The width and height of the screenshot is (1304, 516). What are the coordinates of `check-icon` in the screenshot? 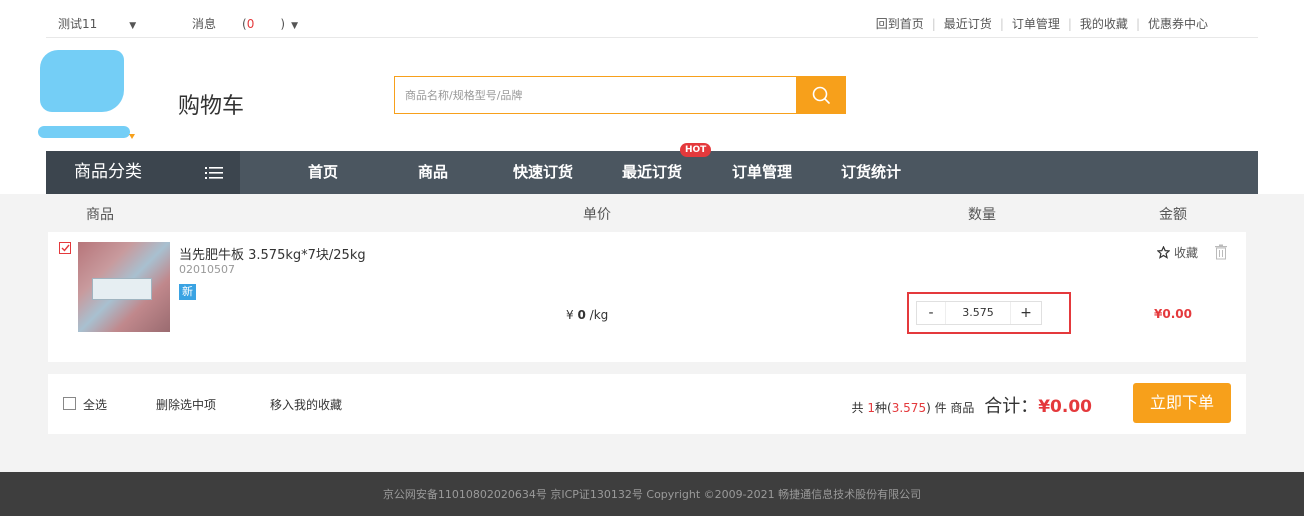 It's located at (65, 248).